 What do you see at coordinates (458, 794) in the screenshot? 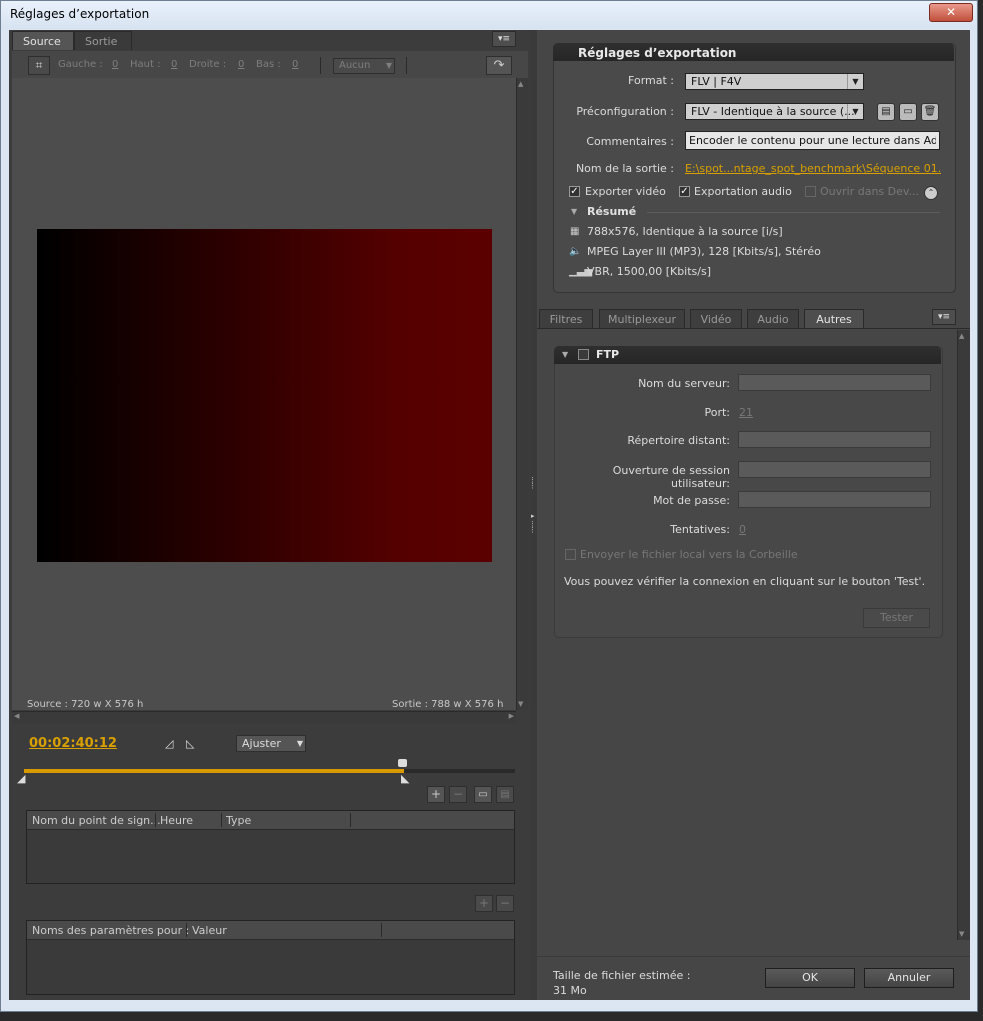
I see `remove-cue-point-button: −` at bounding box center [458, 794].